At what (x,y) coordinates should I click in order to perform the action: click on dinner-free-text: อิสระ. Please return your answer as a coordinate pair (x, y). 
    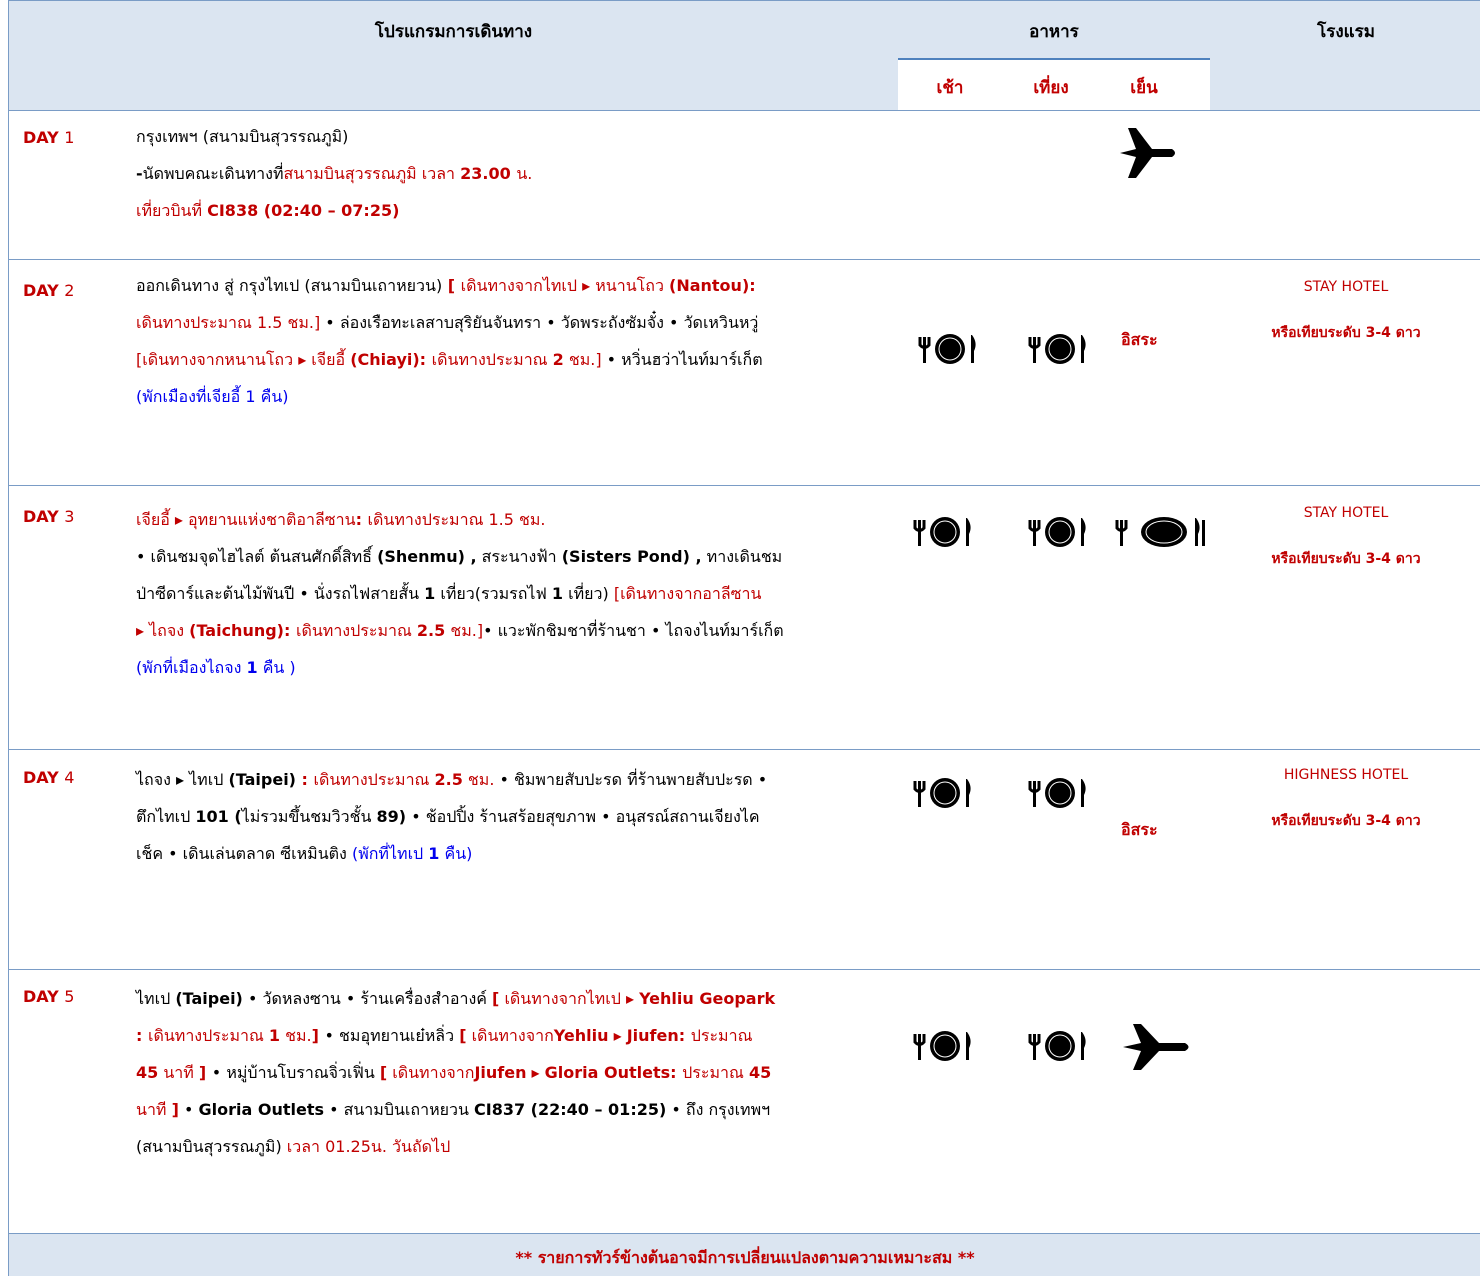
    Looking at the image, I should click on (1139, 829).